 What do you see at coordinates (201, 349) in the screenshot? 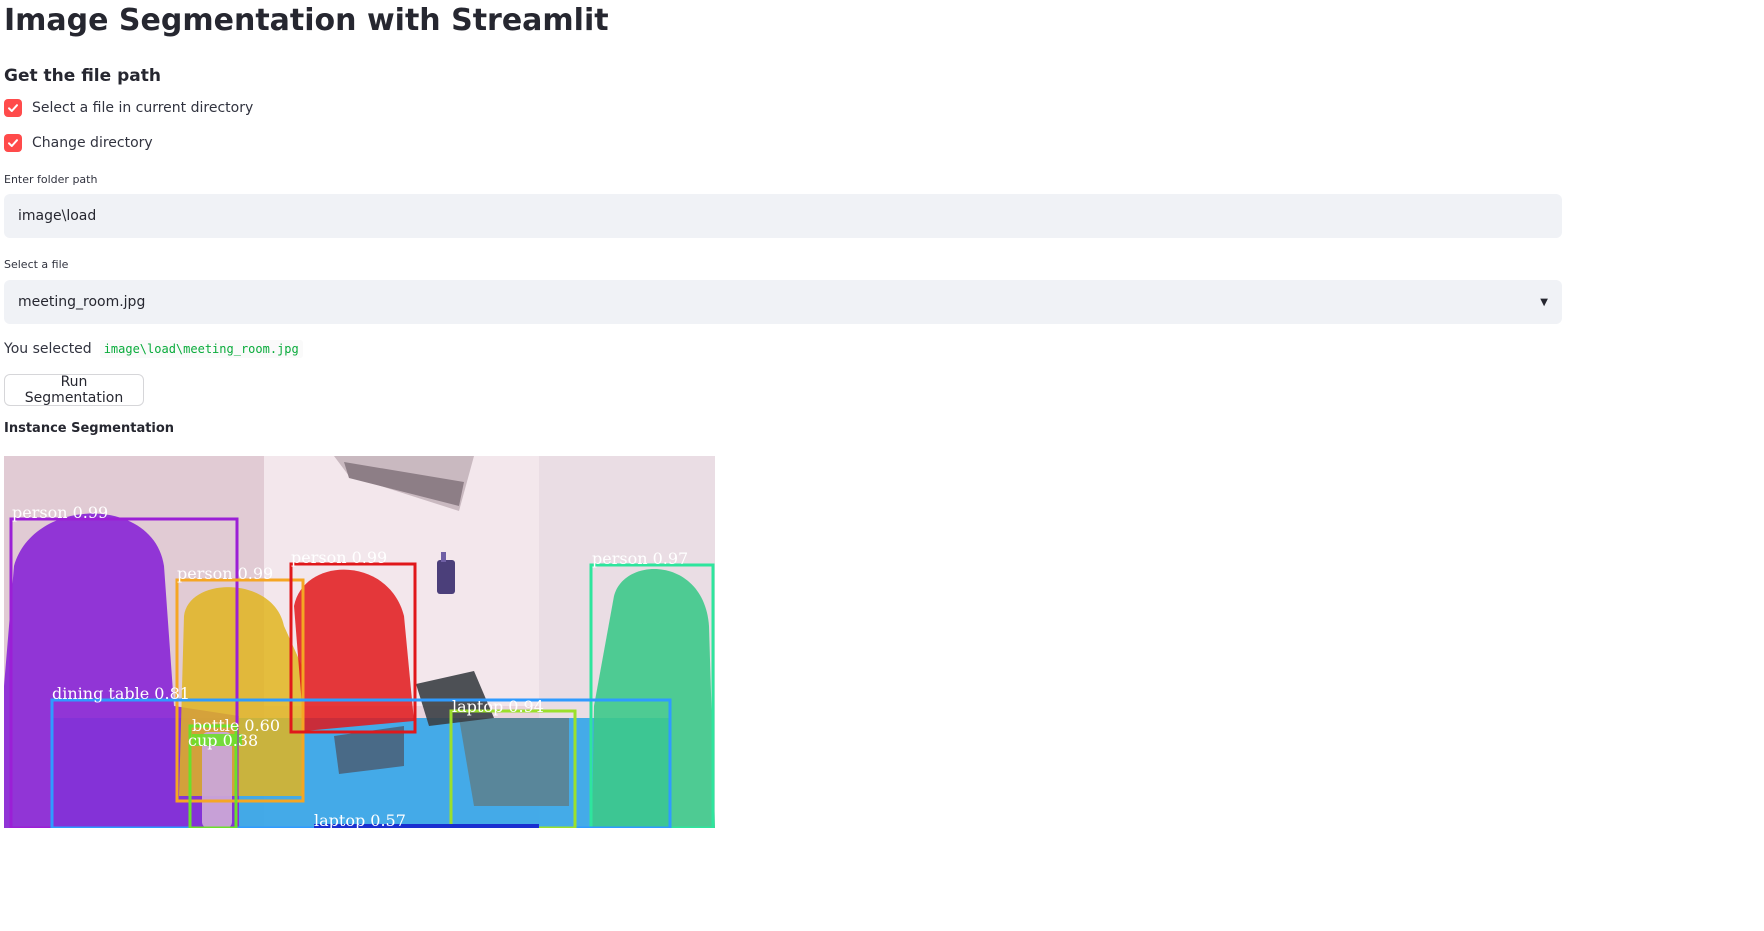
I see `selection-path: image\load\meeting_room.jpg` at bounding box center [201, 349].